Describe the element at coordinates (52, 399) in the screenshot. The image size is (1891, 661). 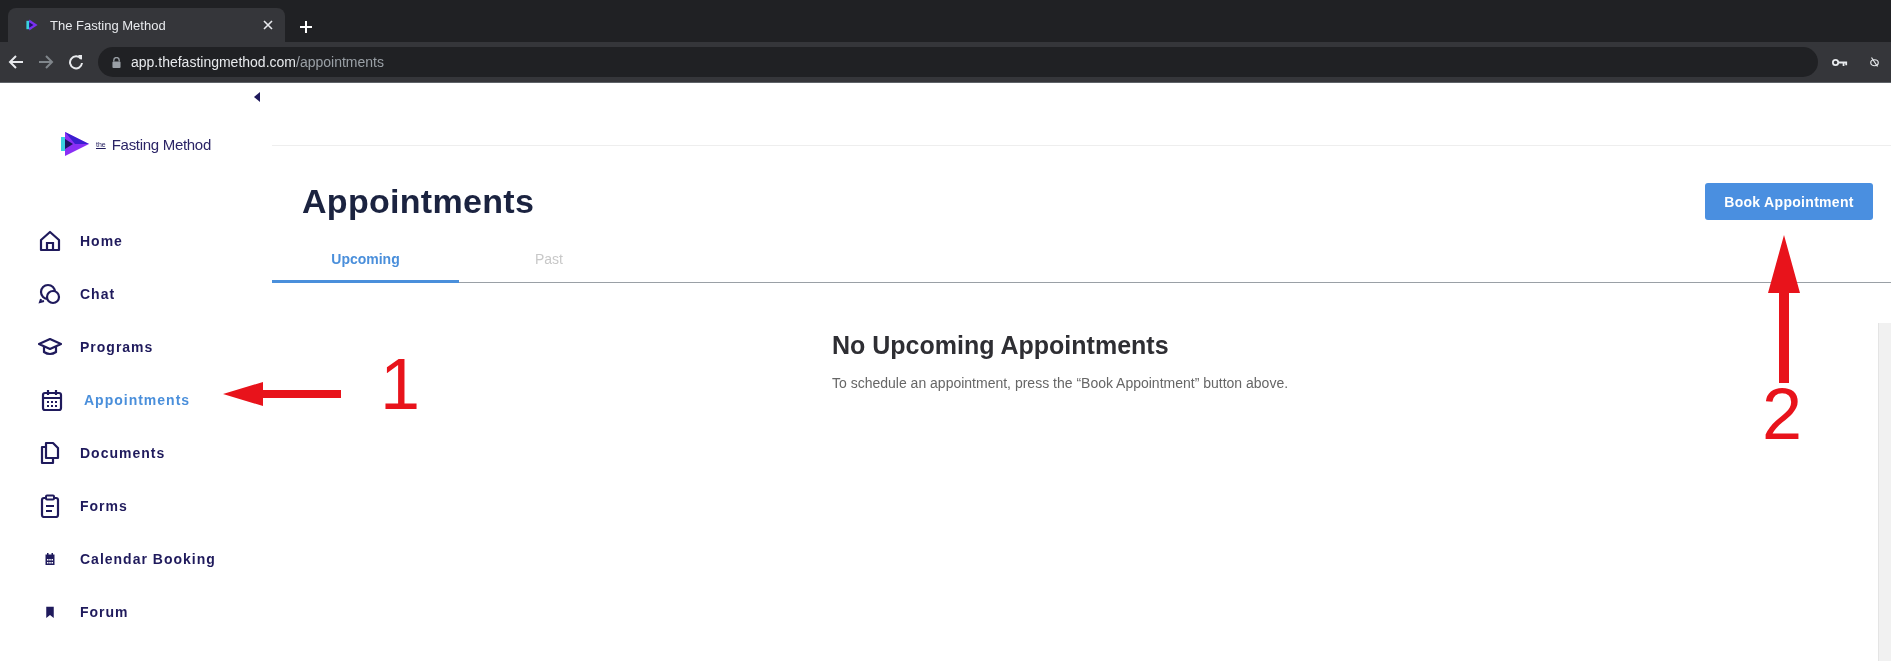
I see `calendar-icon` at that location.